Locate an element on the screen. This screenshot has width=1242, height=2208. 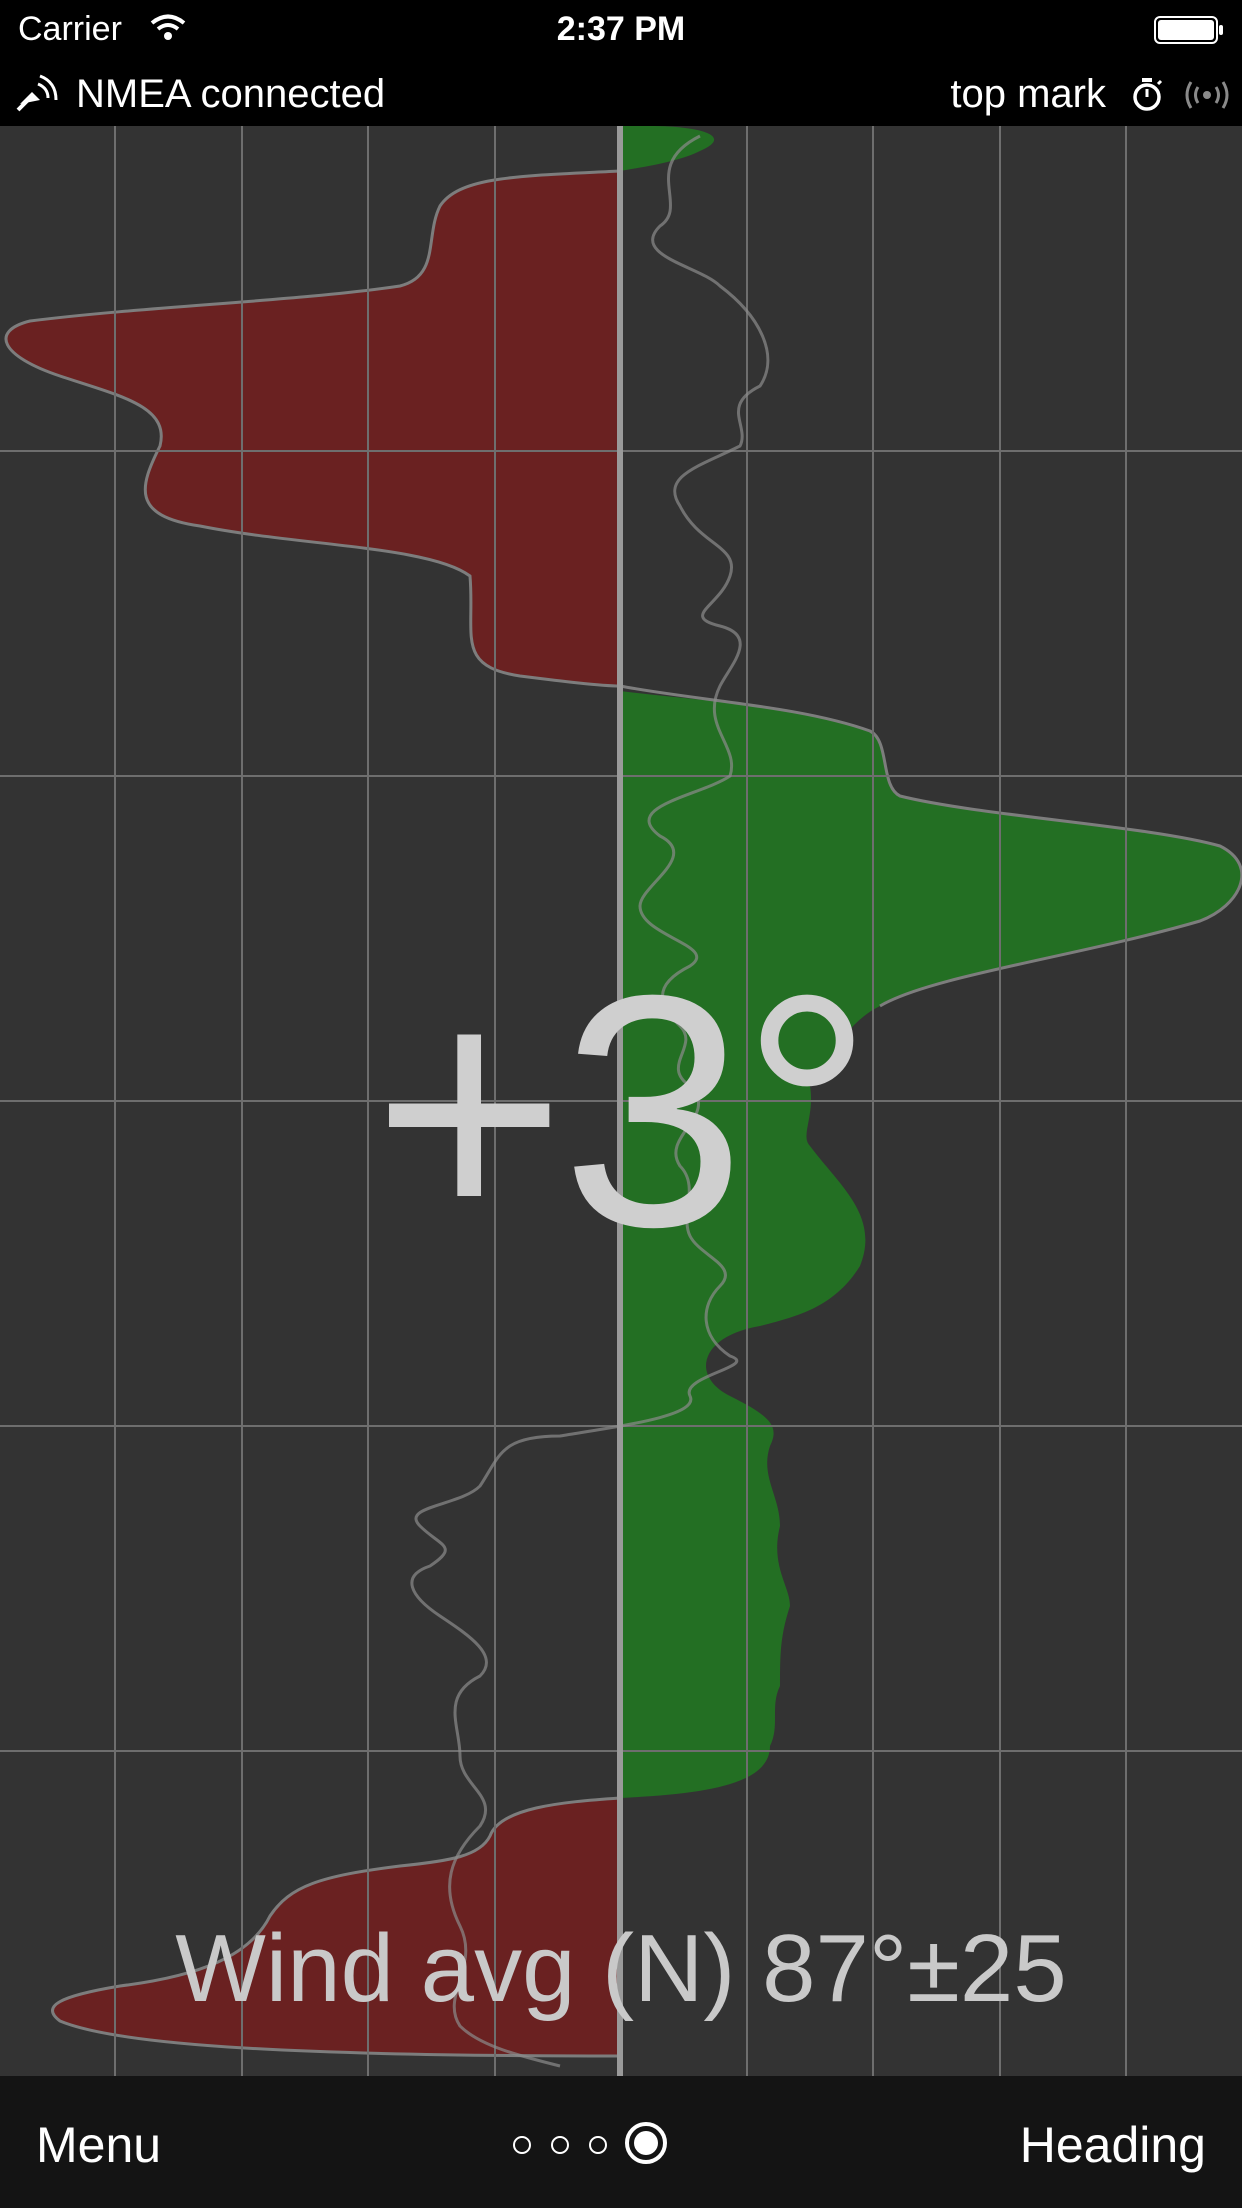
clock-time: 2:37 PM is located at coordinates (621, 29).